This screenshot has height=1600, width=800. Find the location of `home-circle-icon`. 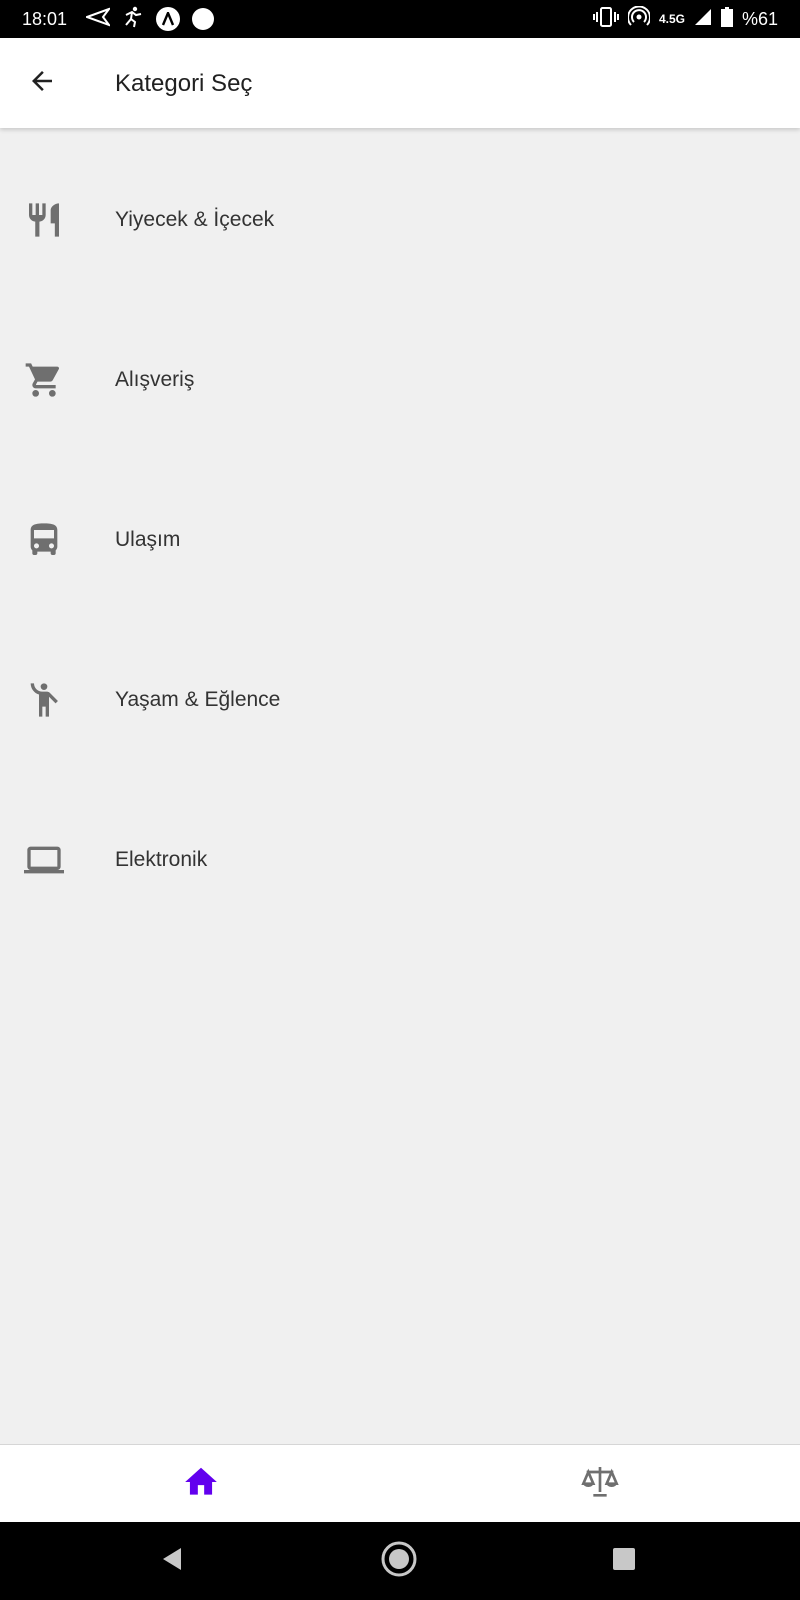

home-circle-icon is located at coordinates (399, 1561).